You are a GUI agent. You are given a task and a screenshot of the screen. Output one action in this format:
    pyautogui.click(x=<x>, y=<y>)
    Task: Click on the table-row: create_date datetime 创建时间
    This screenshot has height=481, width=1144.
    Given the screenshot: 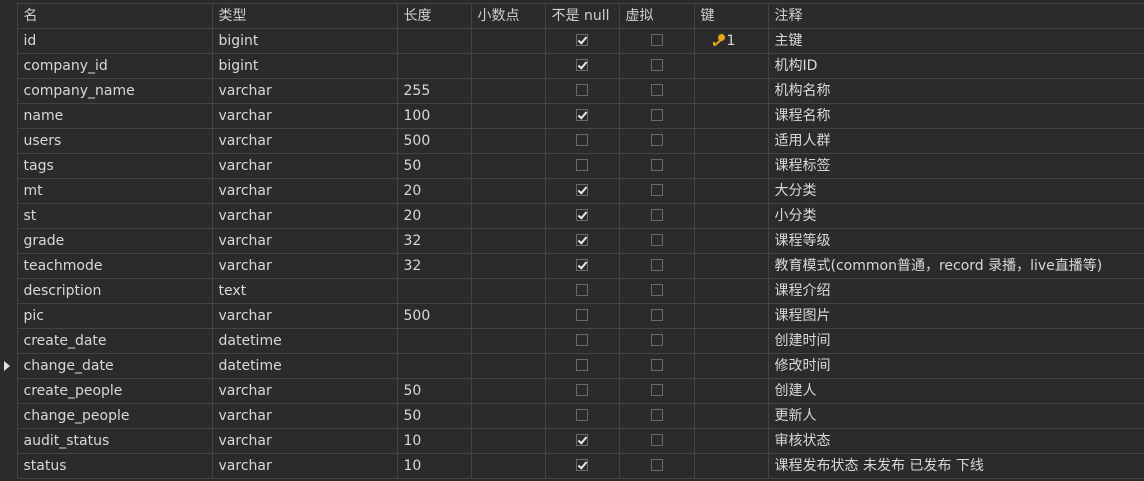 What is the action you would take?
    pyautogui.click(x=572, y=341)
    